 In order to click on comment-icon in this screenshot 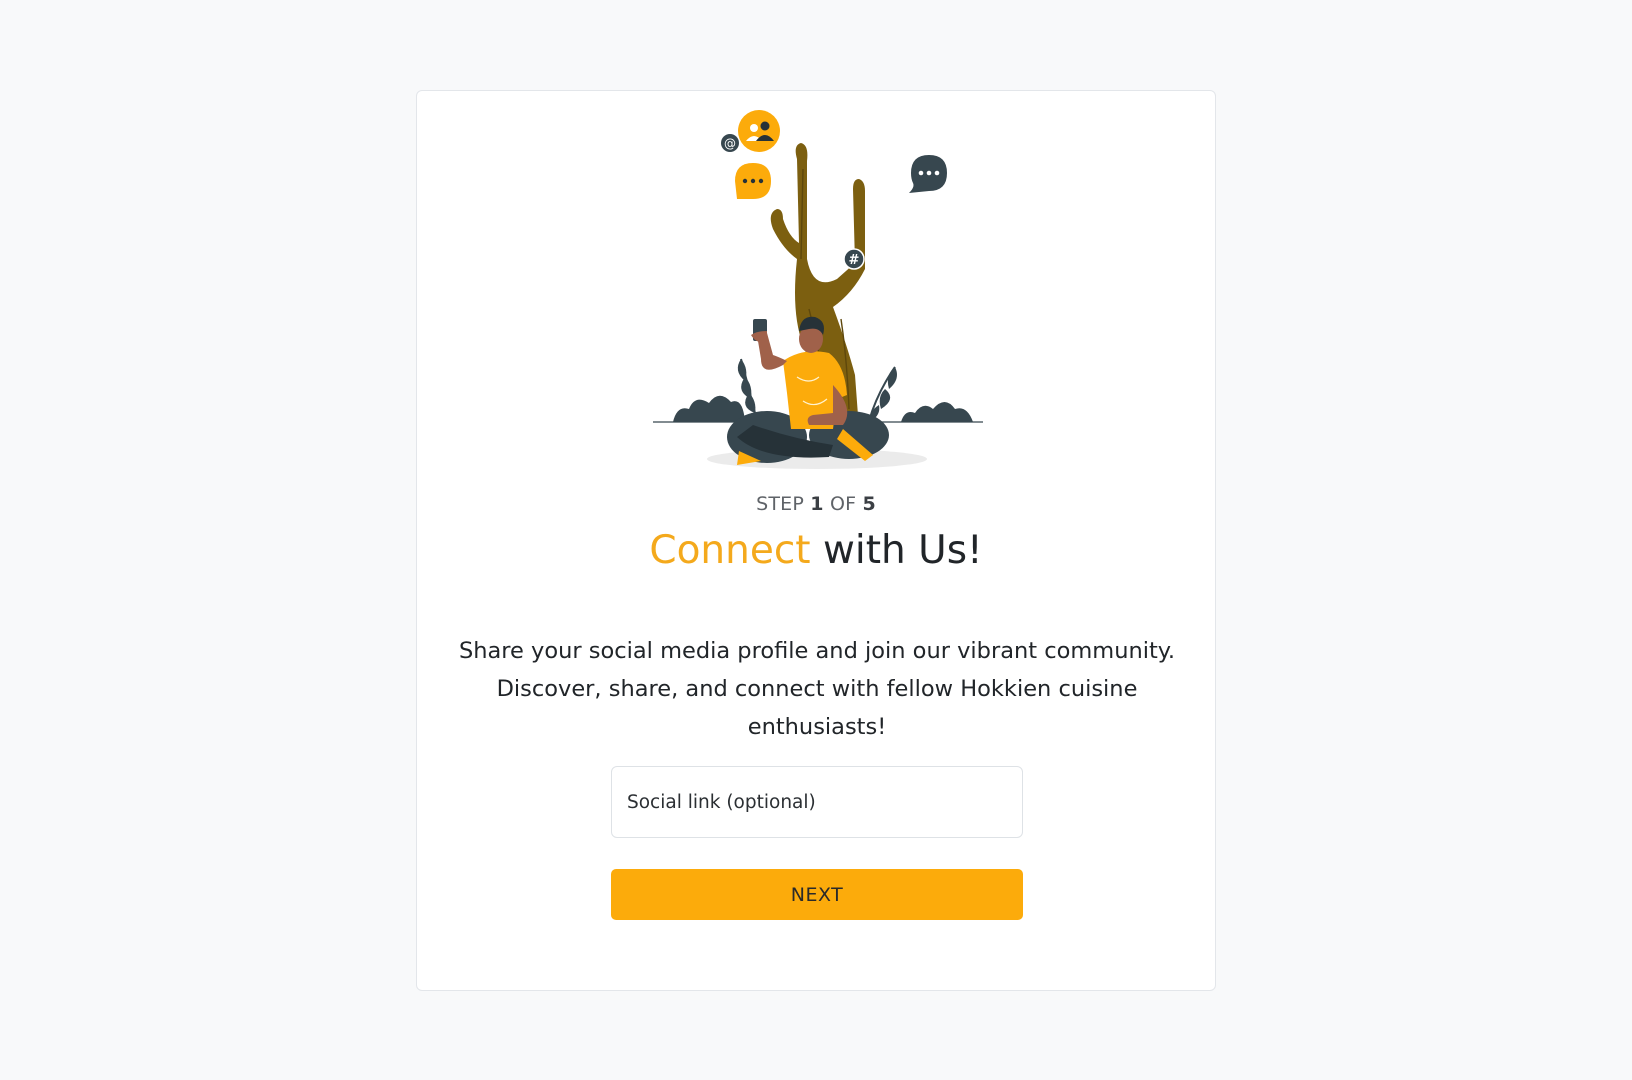, I will do `click(928, 174)`.